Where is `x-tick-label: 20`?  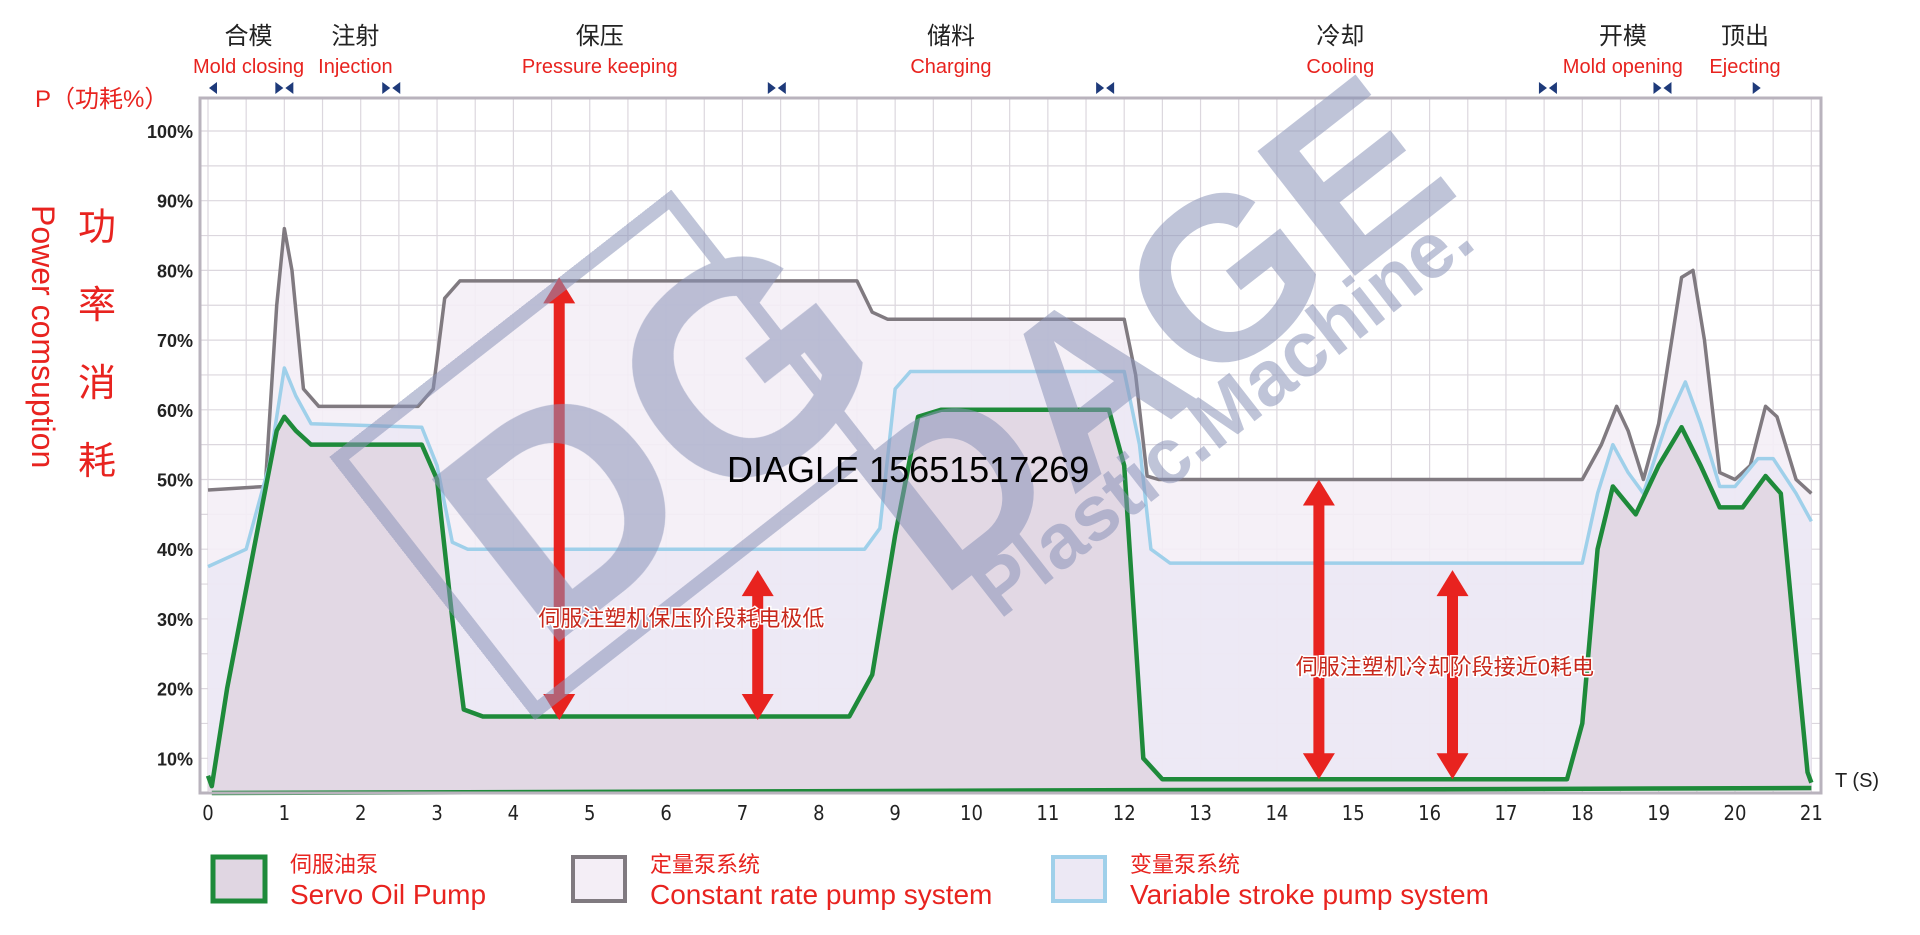 x-tick-label: 20 is located at coordinates (1735, 813).